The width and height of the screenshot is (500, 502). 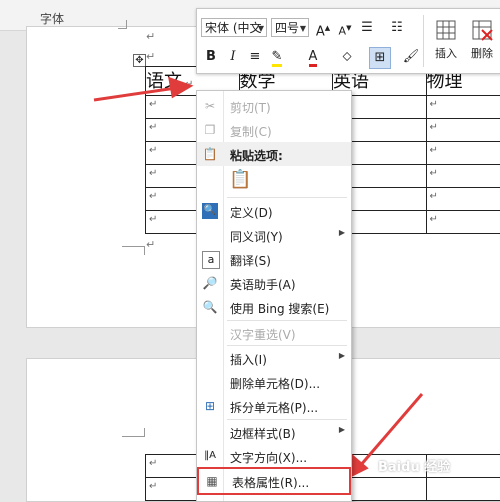 I want to click on bold-button: B, so click(x=211, y=57).